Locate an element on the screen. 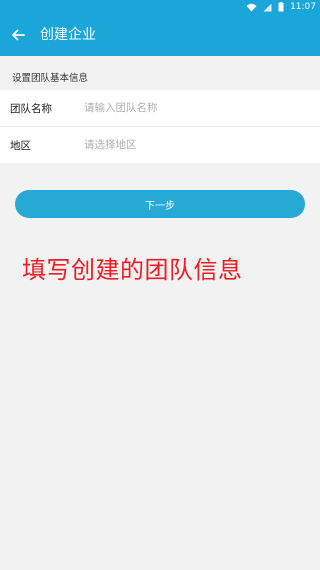  app-header: 创建企业 is located at coordinates (160, 35).